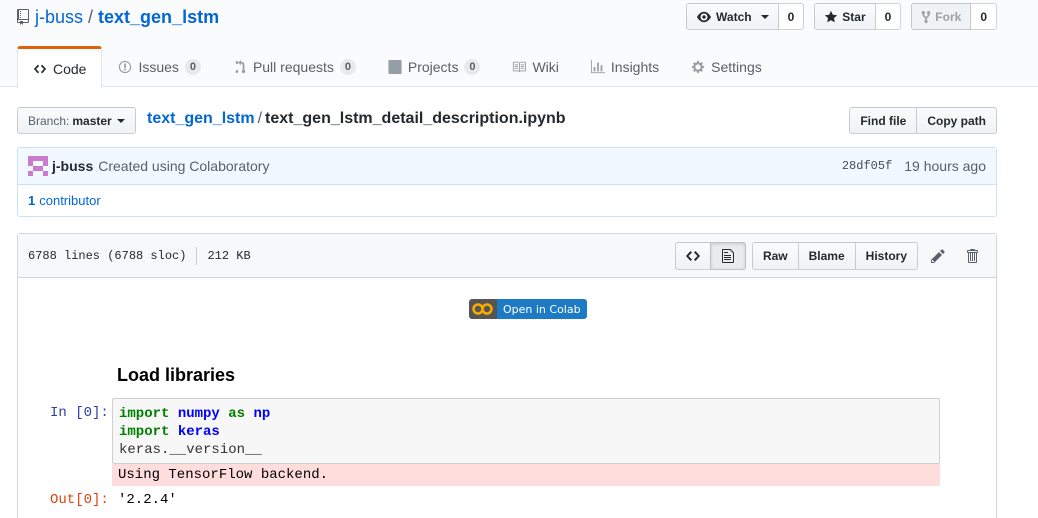  What do you see at coordinates (70, 200) in the screenshot?
I see `contributors-label: contributor` at bounding box center [70, 200].